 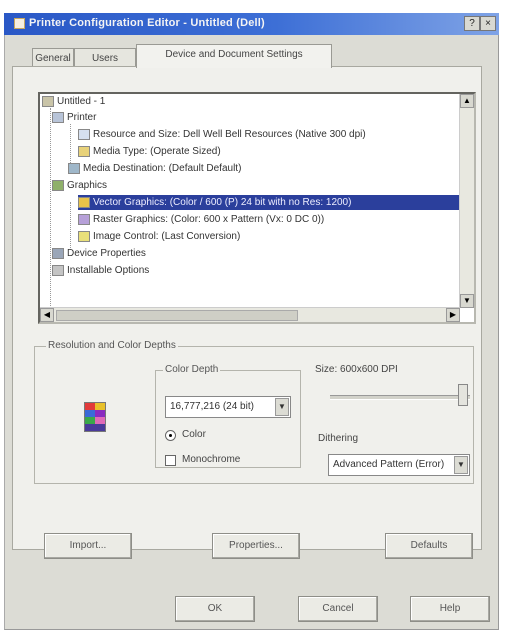 What do you see at coordinates (215, 609) in the screenshot?
I see `ok-button: OK` at bounding box center [215, 609].